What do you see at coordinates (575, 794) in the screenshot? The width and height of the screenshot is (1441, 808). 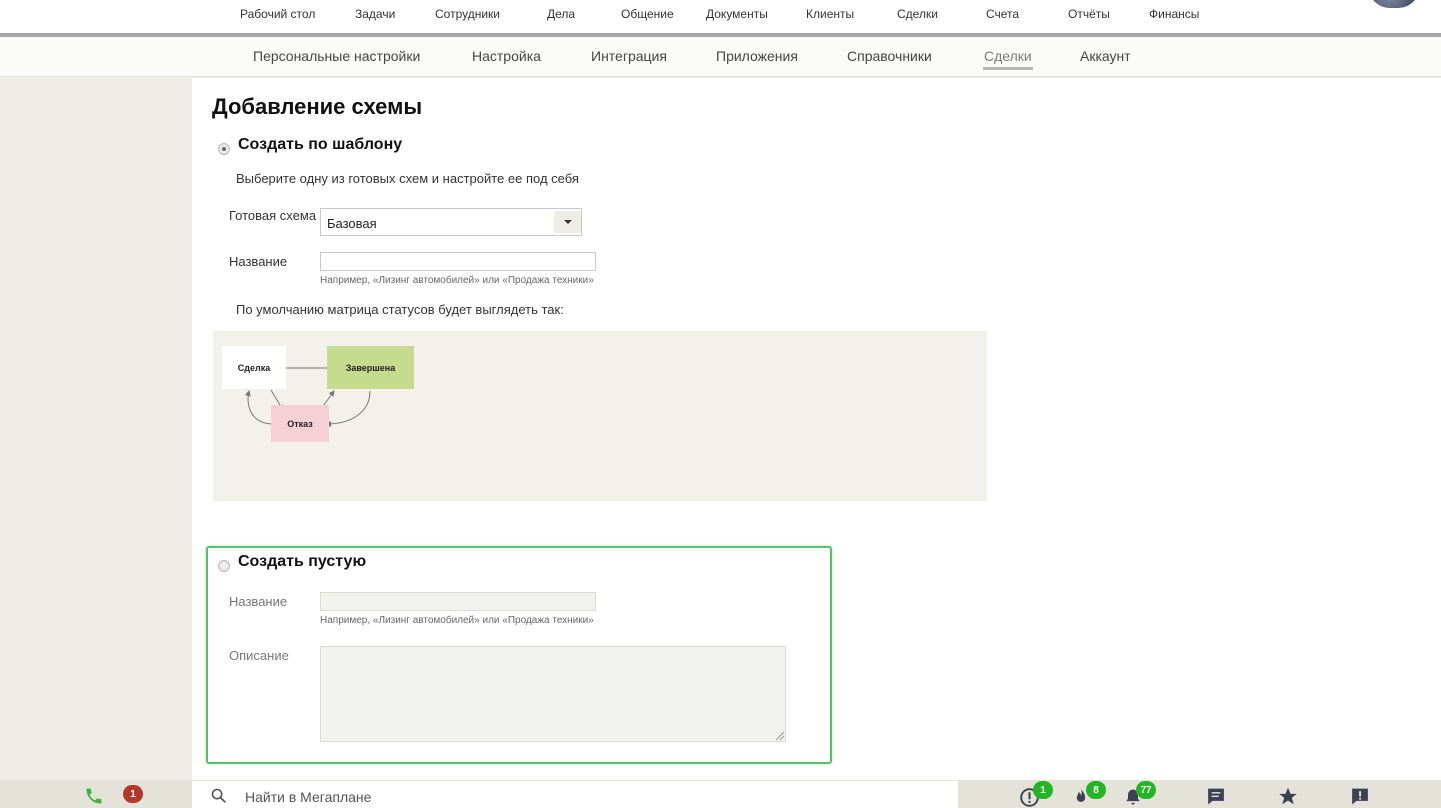 I see `global-search: Найти в Мегаплане` at bounding box center [575, 794].